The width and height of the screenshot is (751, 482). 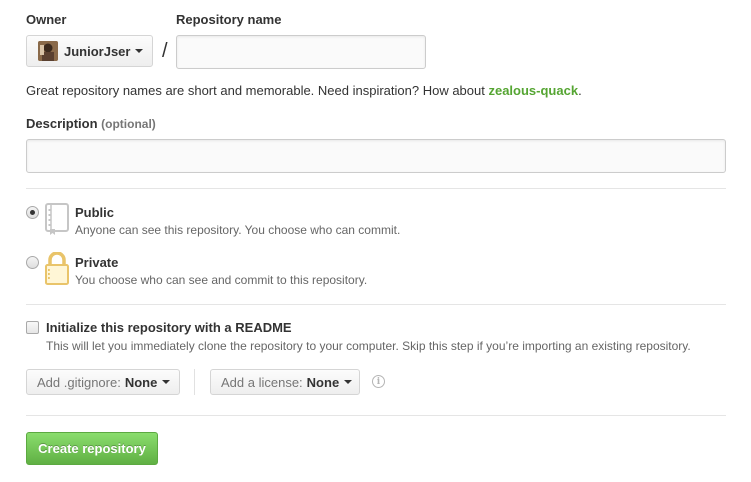 I want to click on license-select-button: Add a license: None, so click(x=285, y=382).